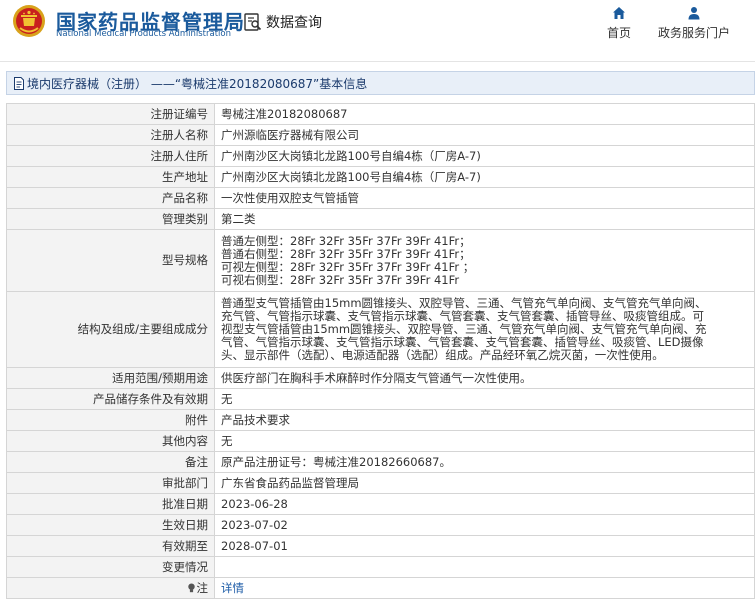 The image size is (755, 613). I want to click on field-label: 注册证编号, so click(110, 114).